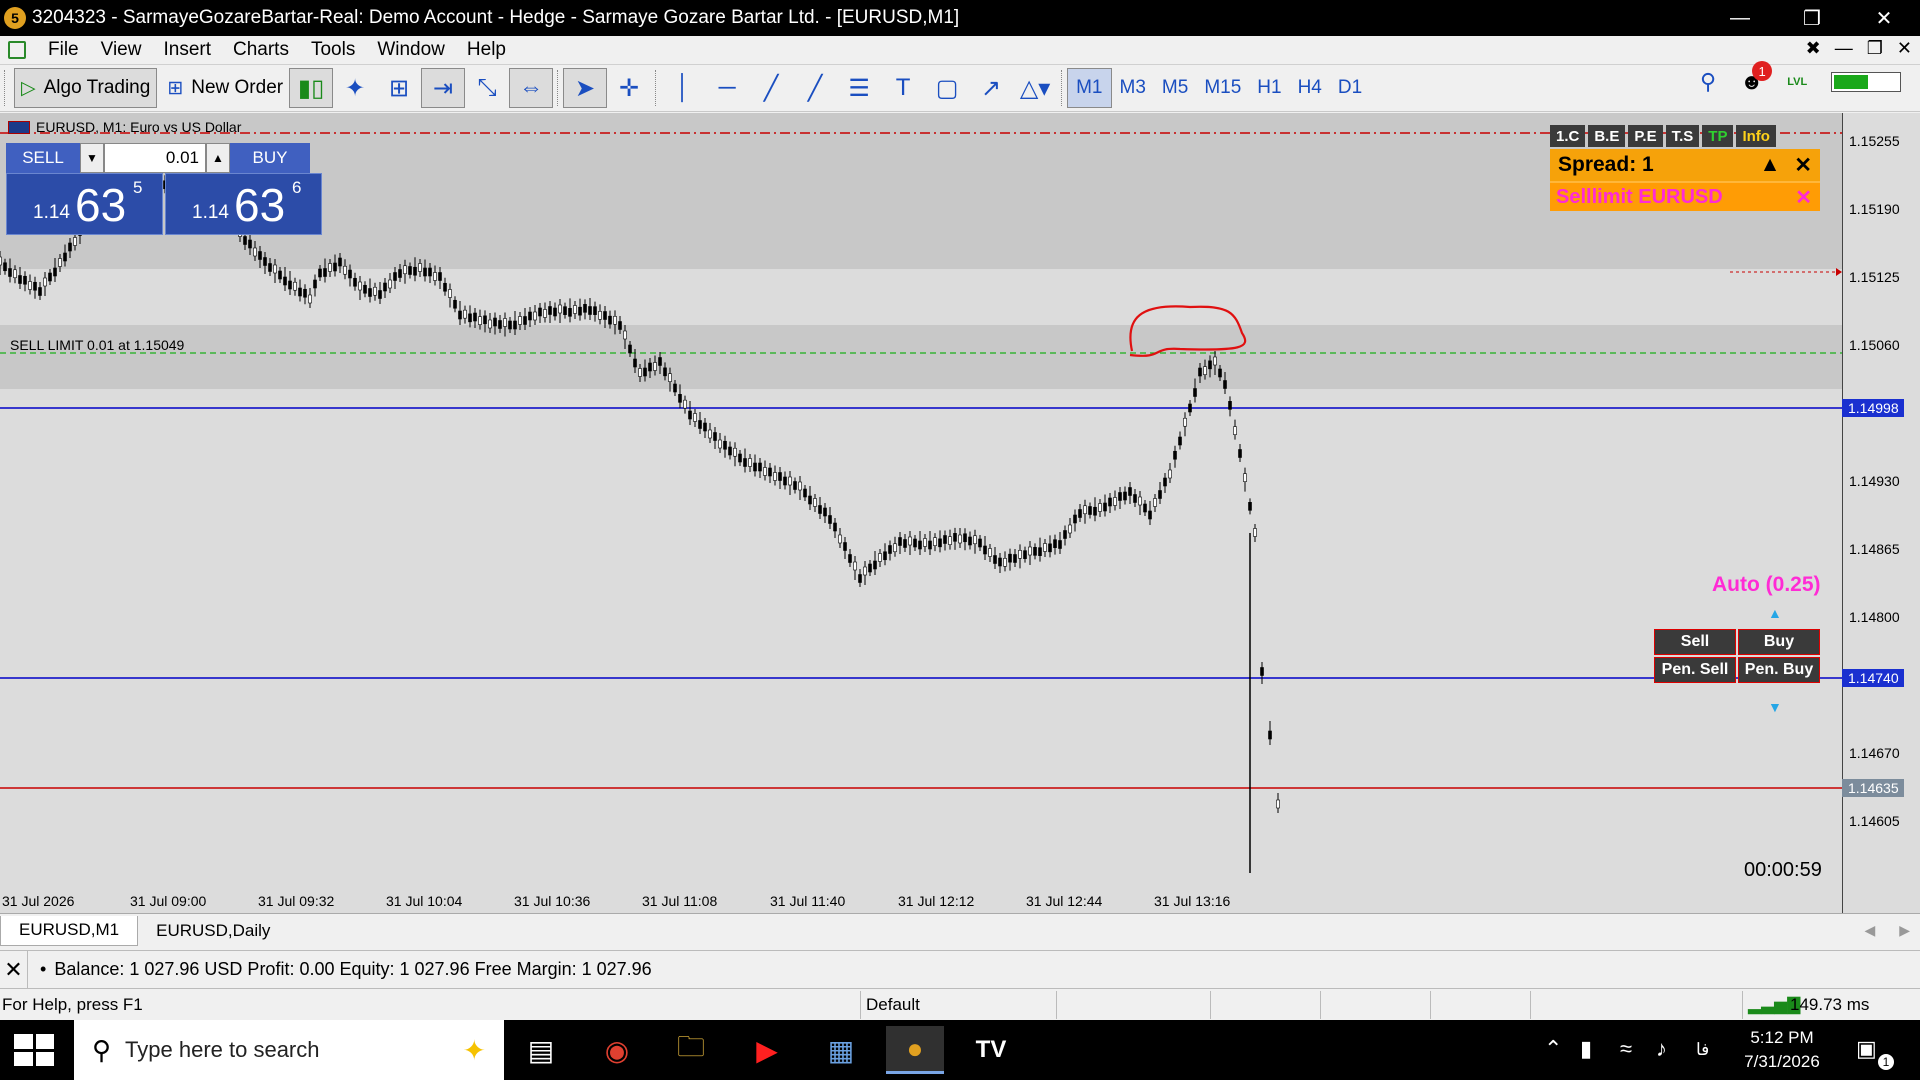  I want to click on tabs-right-icon: ▶, so click(1904, 930).